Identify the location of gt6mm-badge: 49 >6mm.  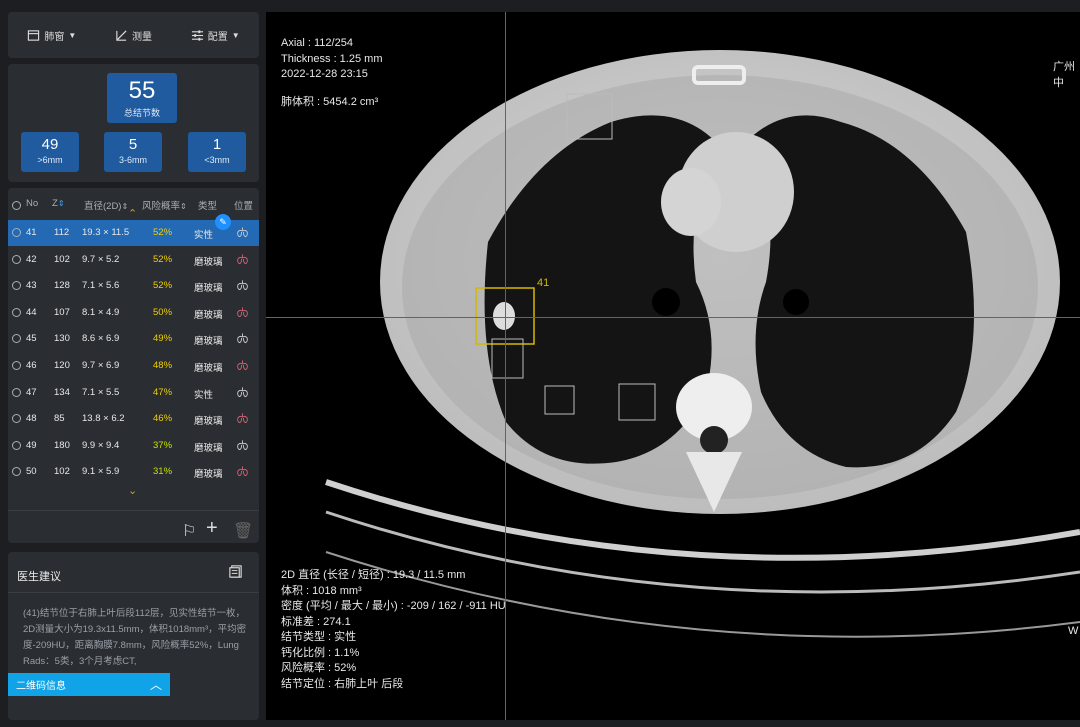
(50, 152).